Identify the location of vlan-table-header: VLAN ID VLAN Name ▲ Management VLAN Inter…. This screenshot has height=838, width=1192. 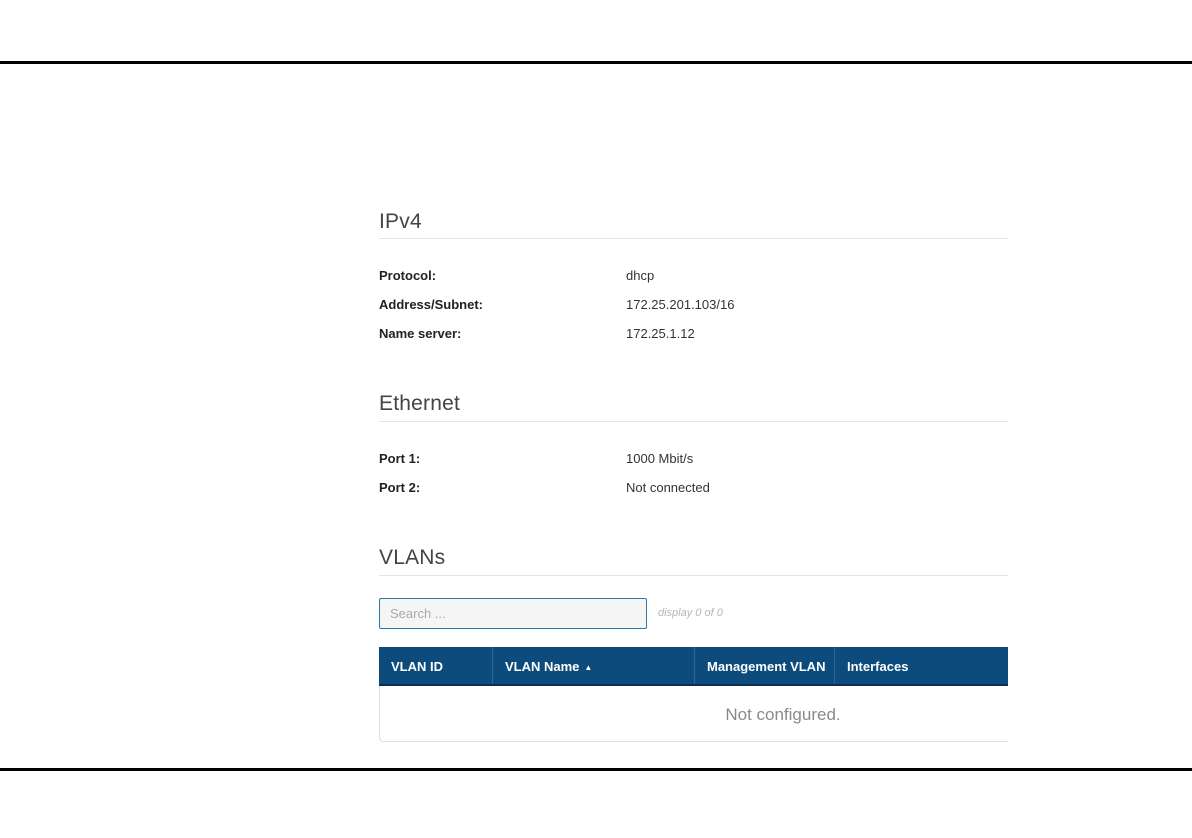
(693, 666).